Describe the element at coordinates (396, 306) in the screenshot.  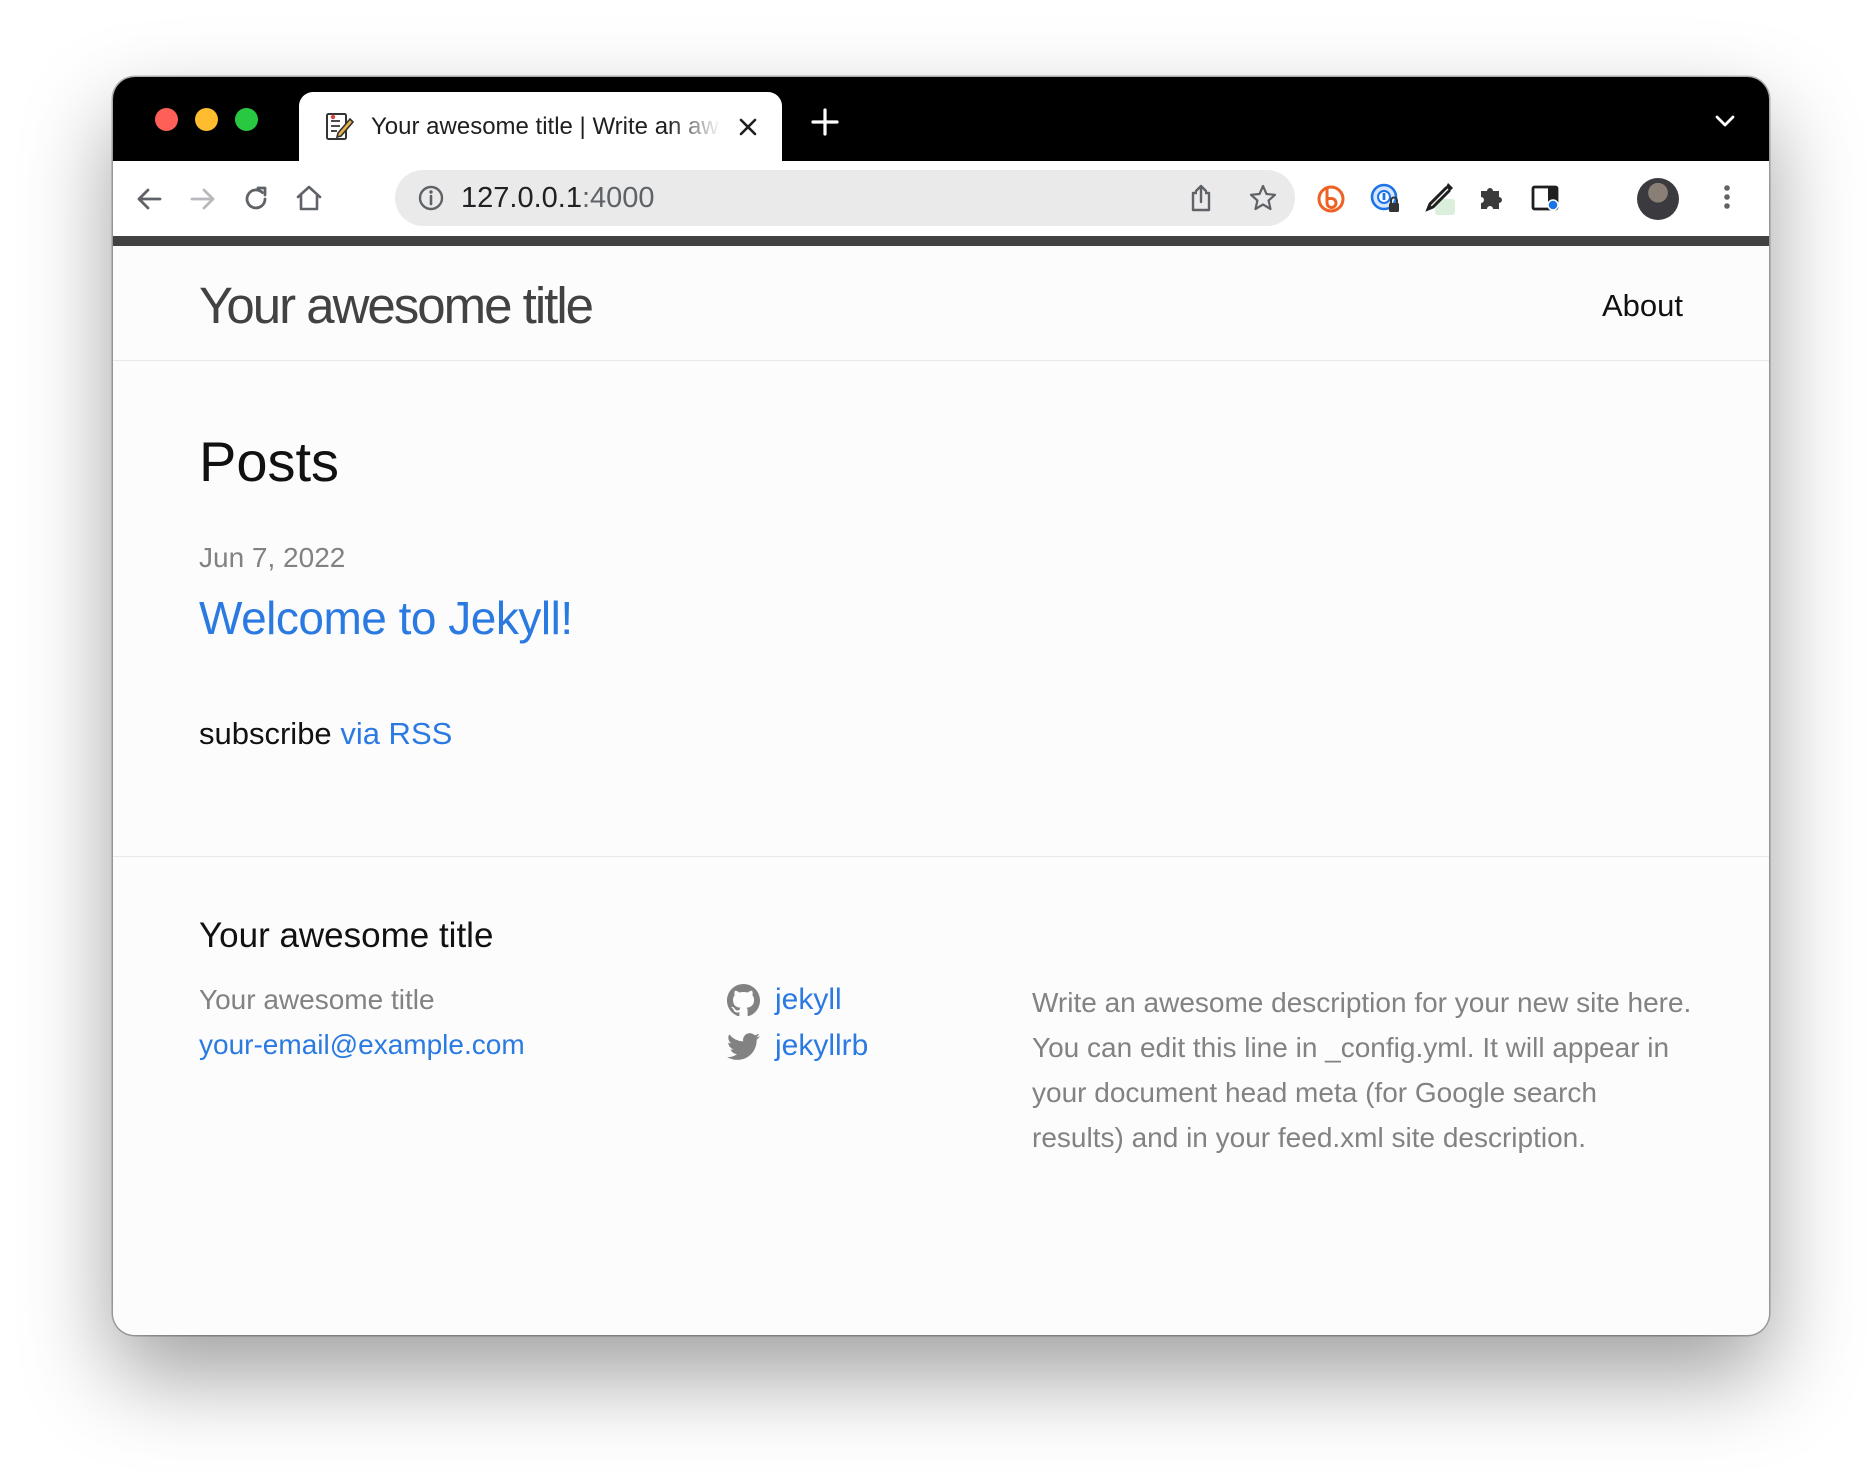
I see `site-title-link: Your awesome title` at that location.